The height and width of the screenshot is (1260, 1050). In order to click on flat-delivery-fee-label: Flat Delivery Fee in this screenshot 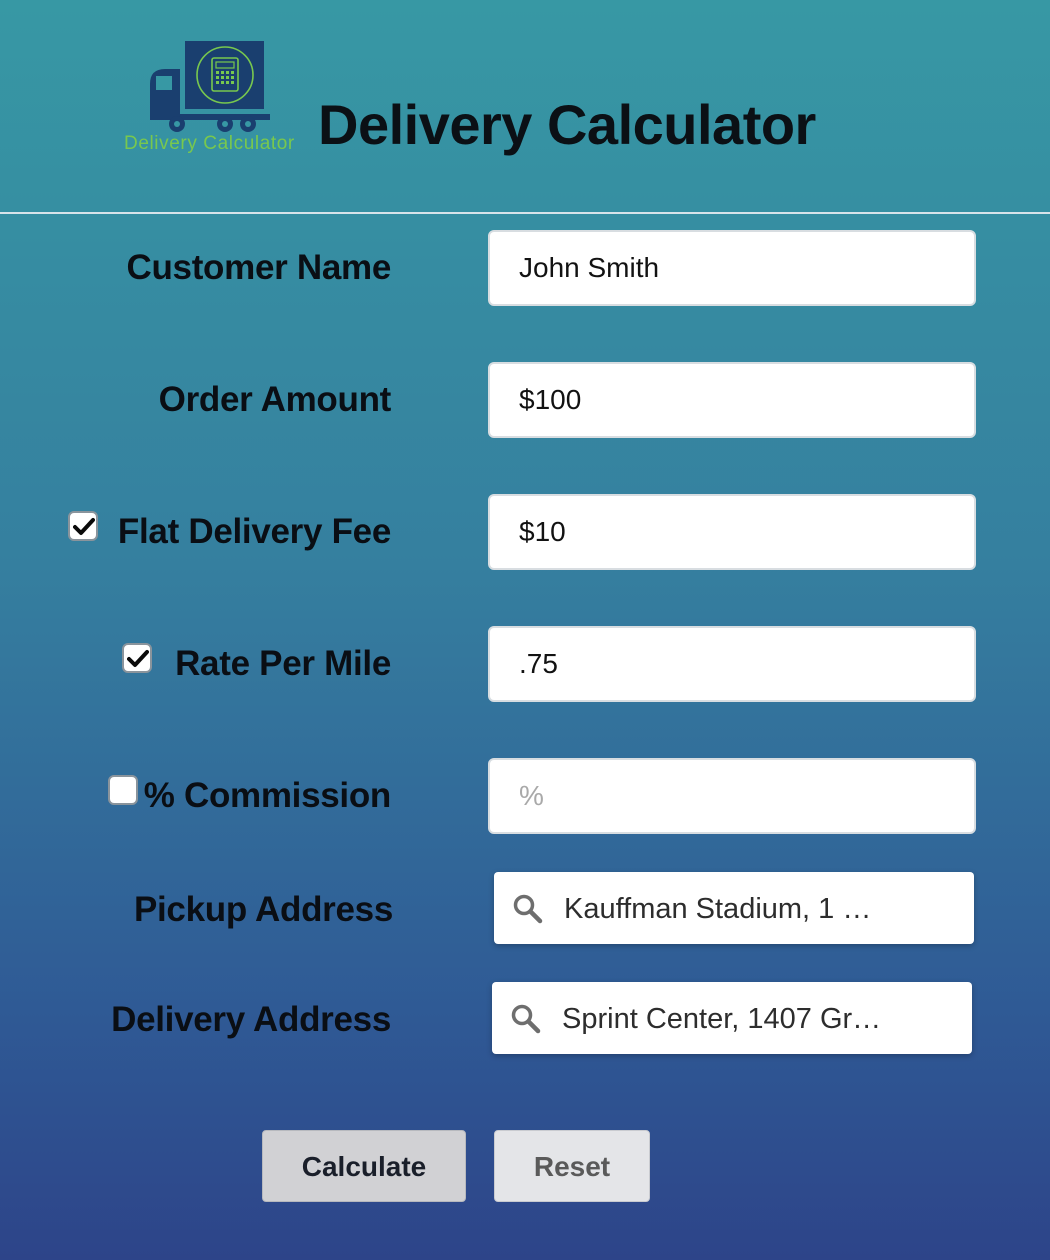, I will do `click(254, 531)`.